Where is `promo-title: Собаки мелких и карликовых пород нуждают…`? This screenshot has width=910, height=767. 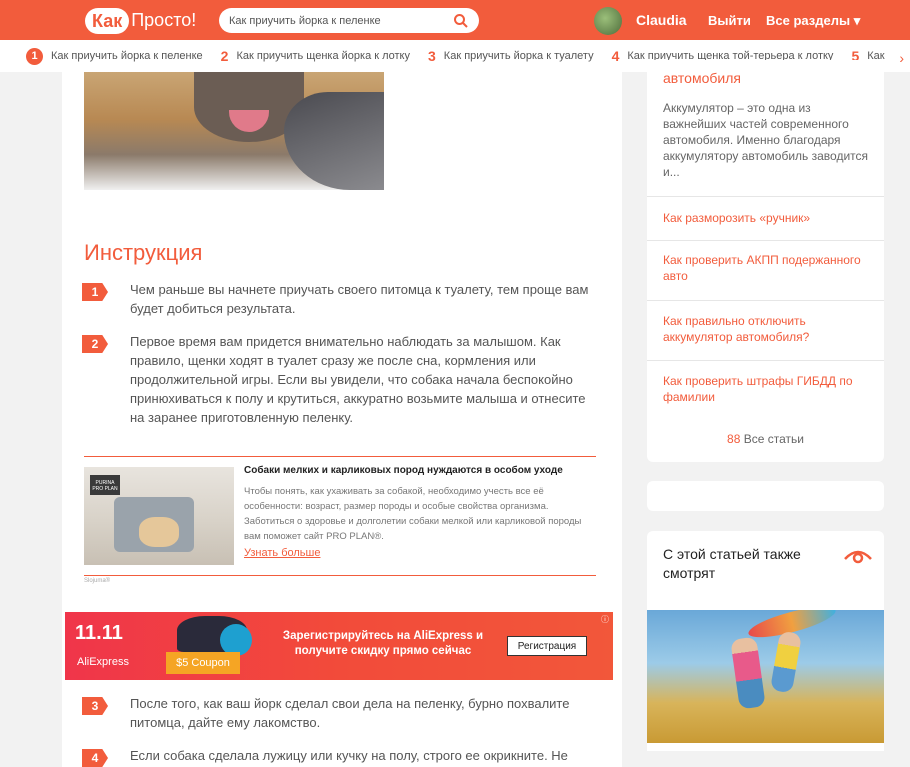 promo-title: Собаки мелких и карликовых пород нуждают… is located at coordinates (403, 470).